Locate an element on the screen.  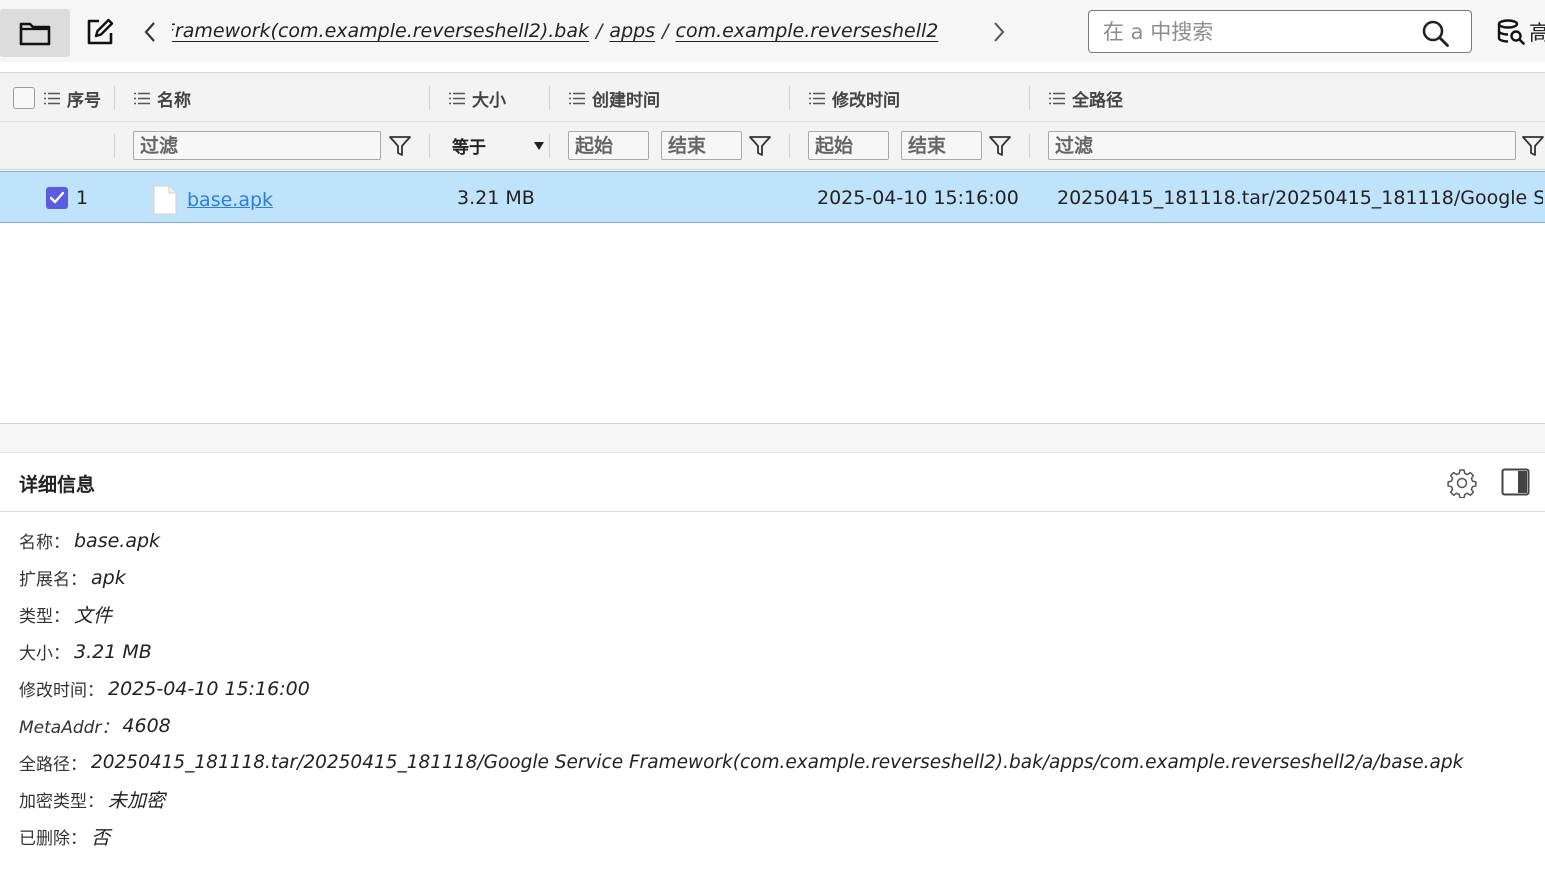
column-header-label: 序号 is located at coordinates (84, 100).